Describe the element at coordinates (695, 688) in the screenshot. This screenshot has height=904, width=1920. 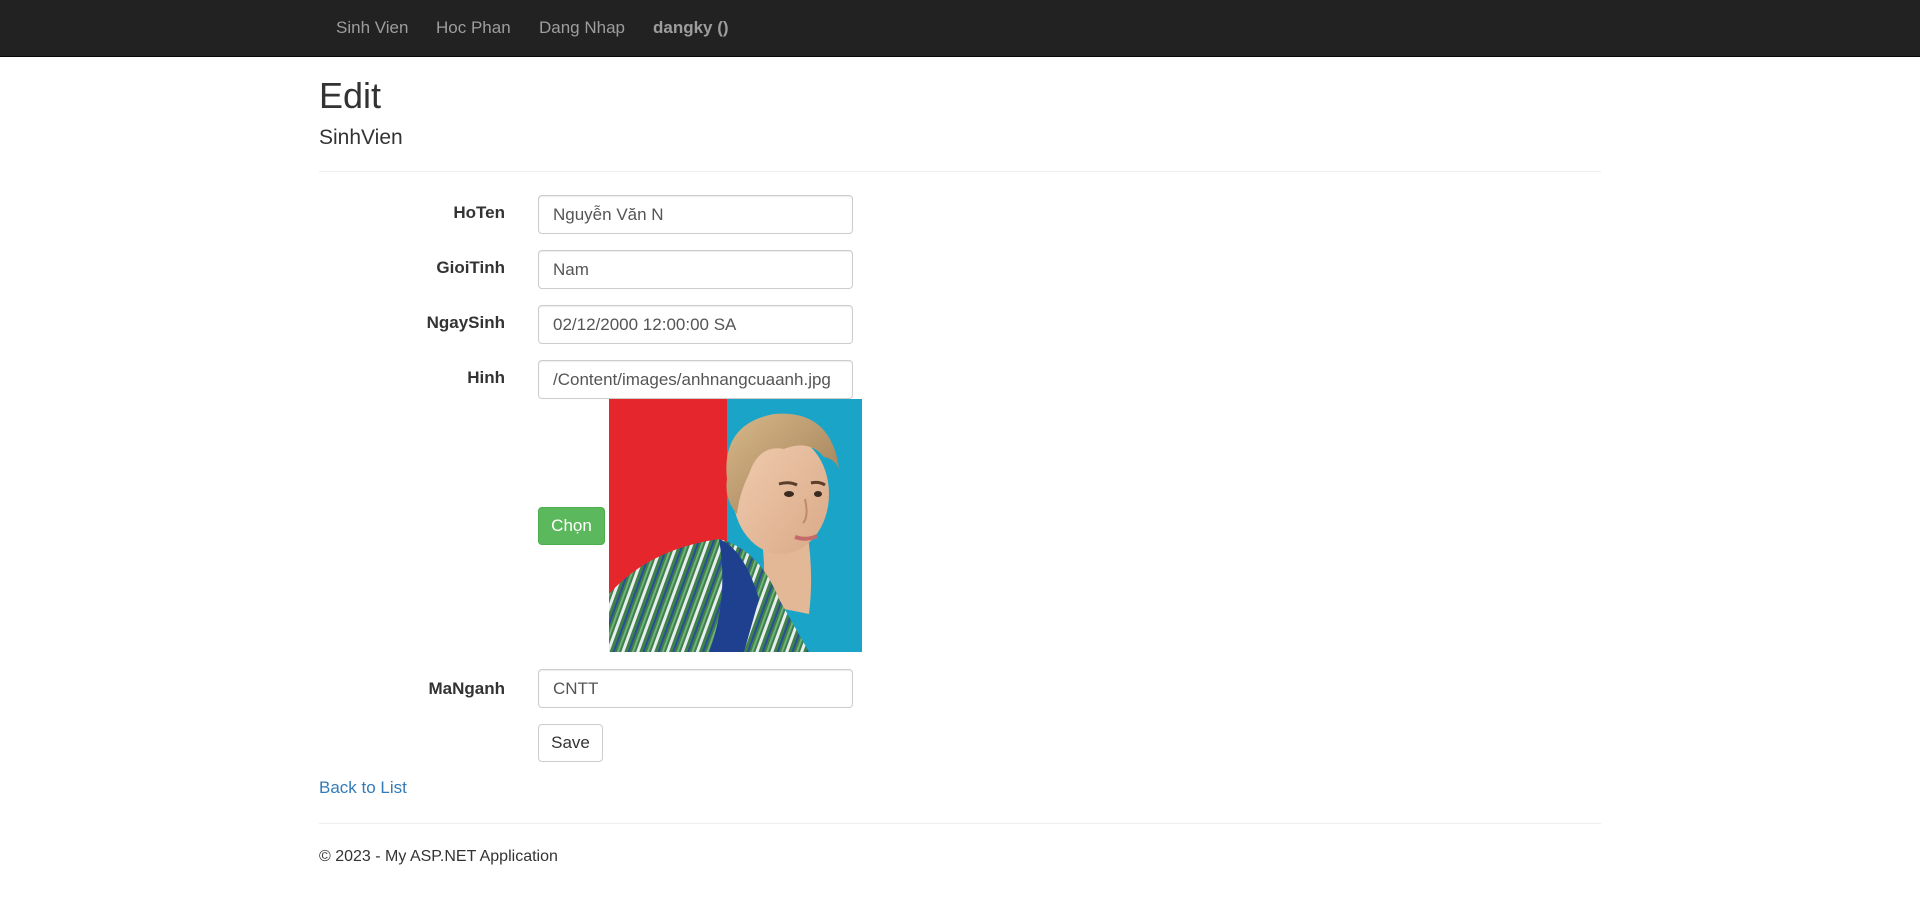
I see `manganh-input: CNTT` at that location.